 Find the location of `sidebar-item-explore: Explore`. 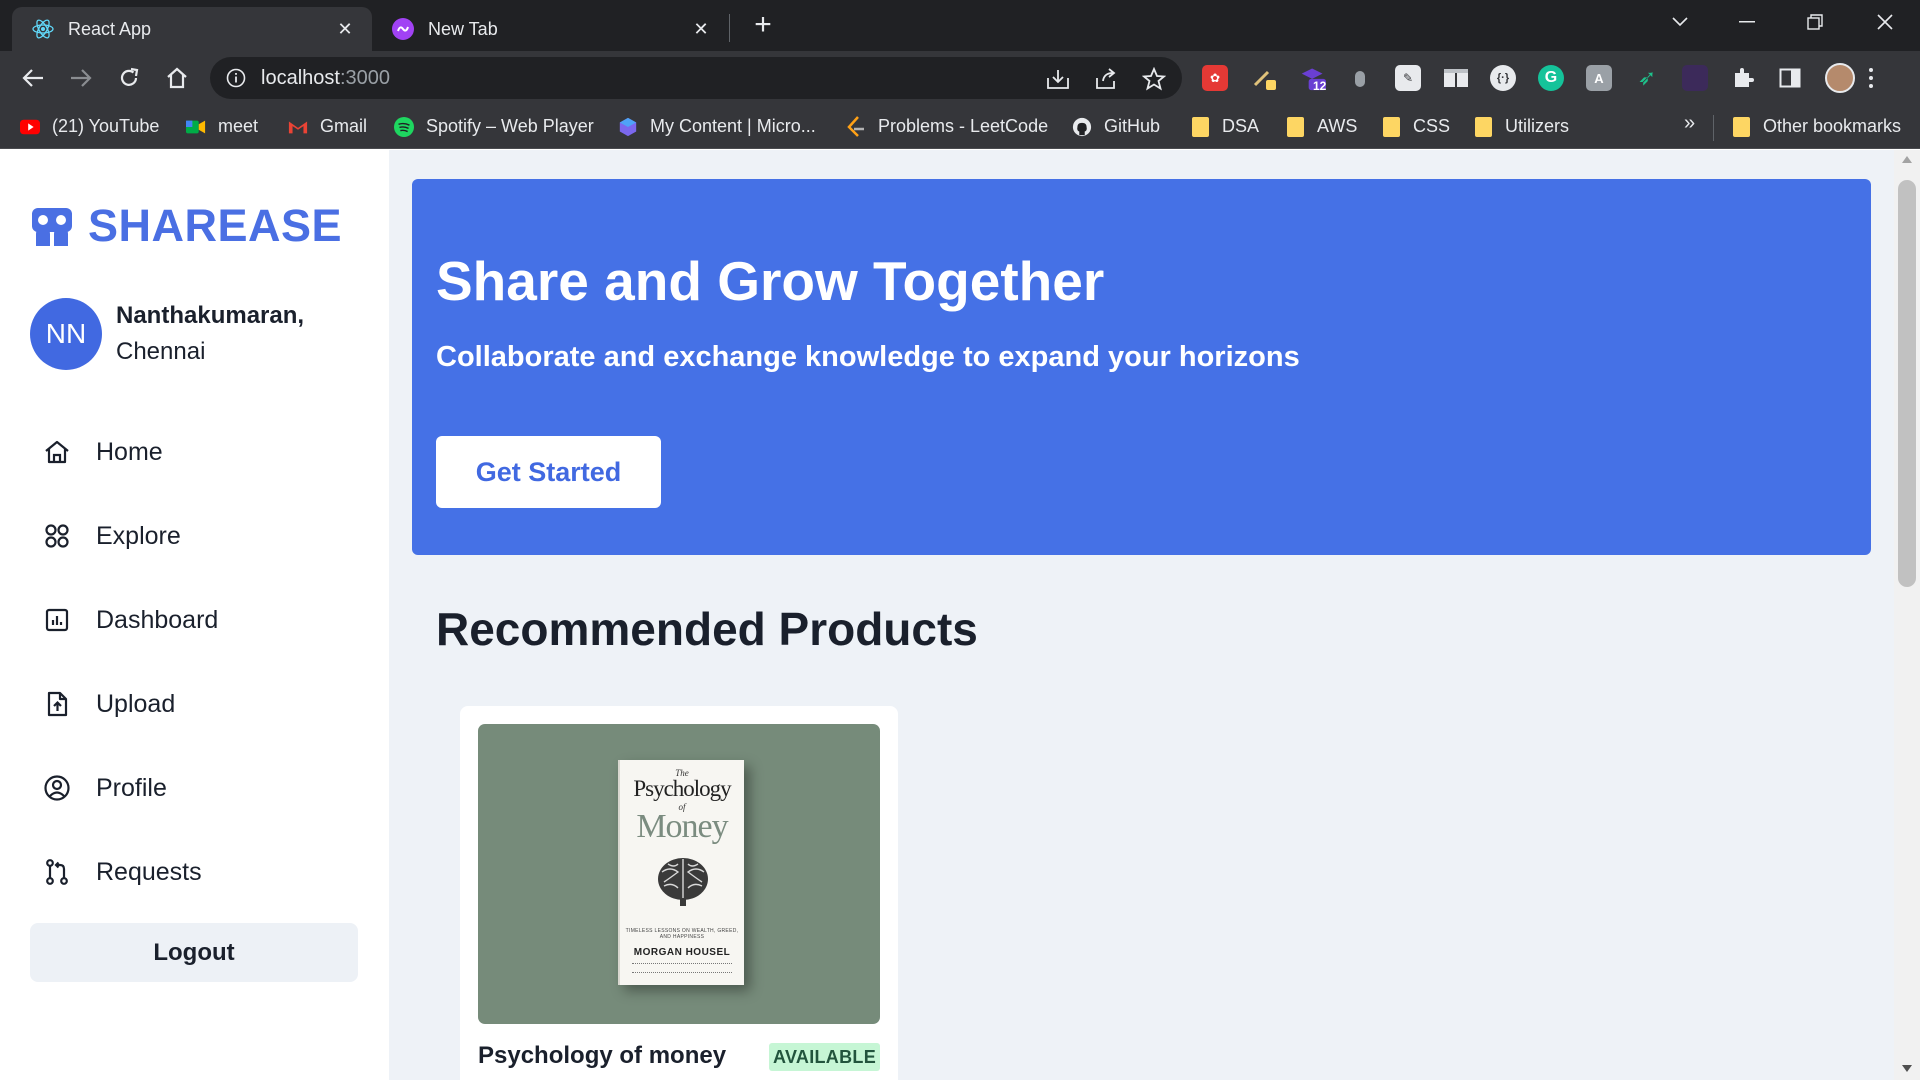

sidebar-item-explore: Explore is located at coordinates (129, 536).